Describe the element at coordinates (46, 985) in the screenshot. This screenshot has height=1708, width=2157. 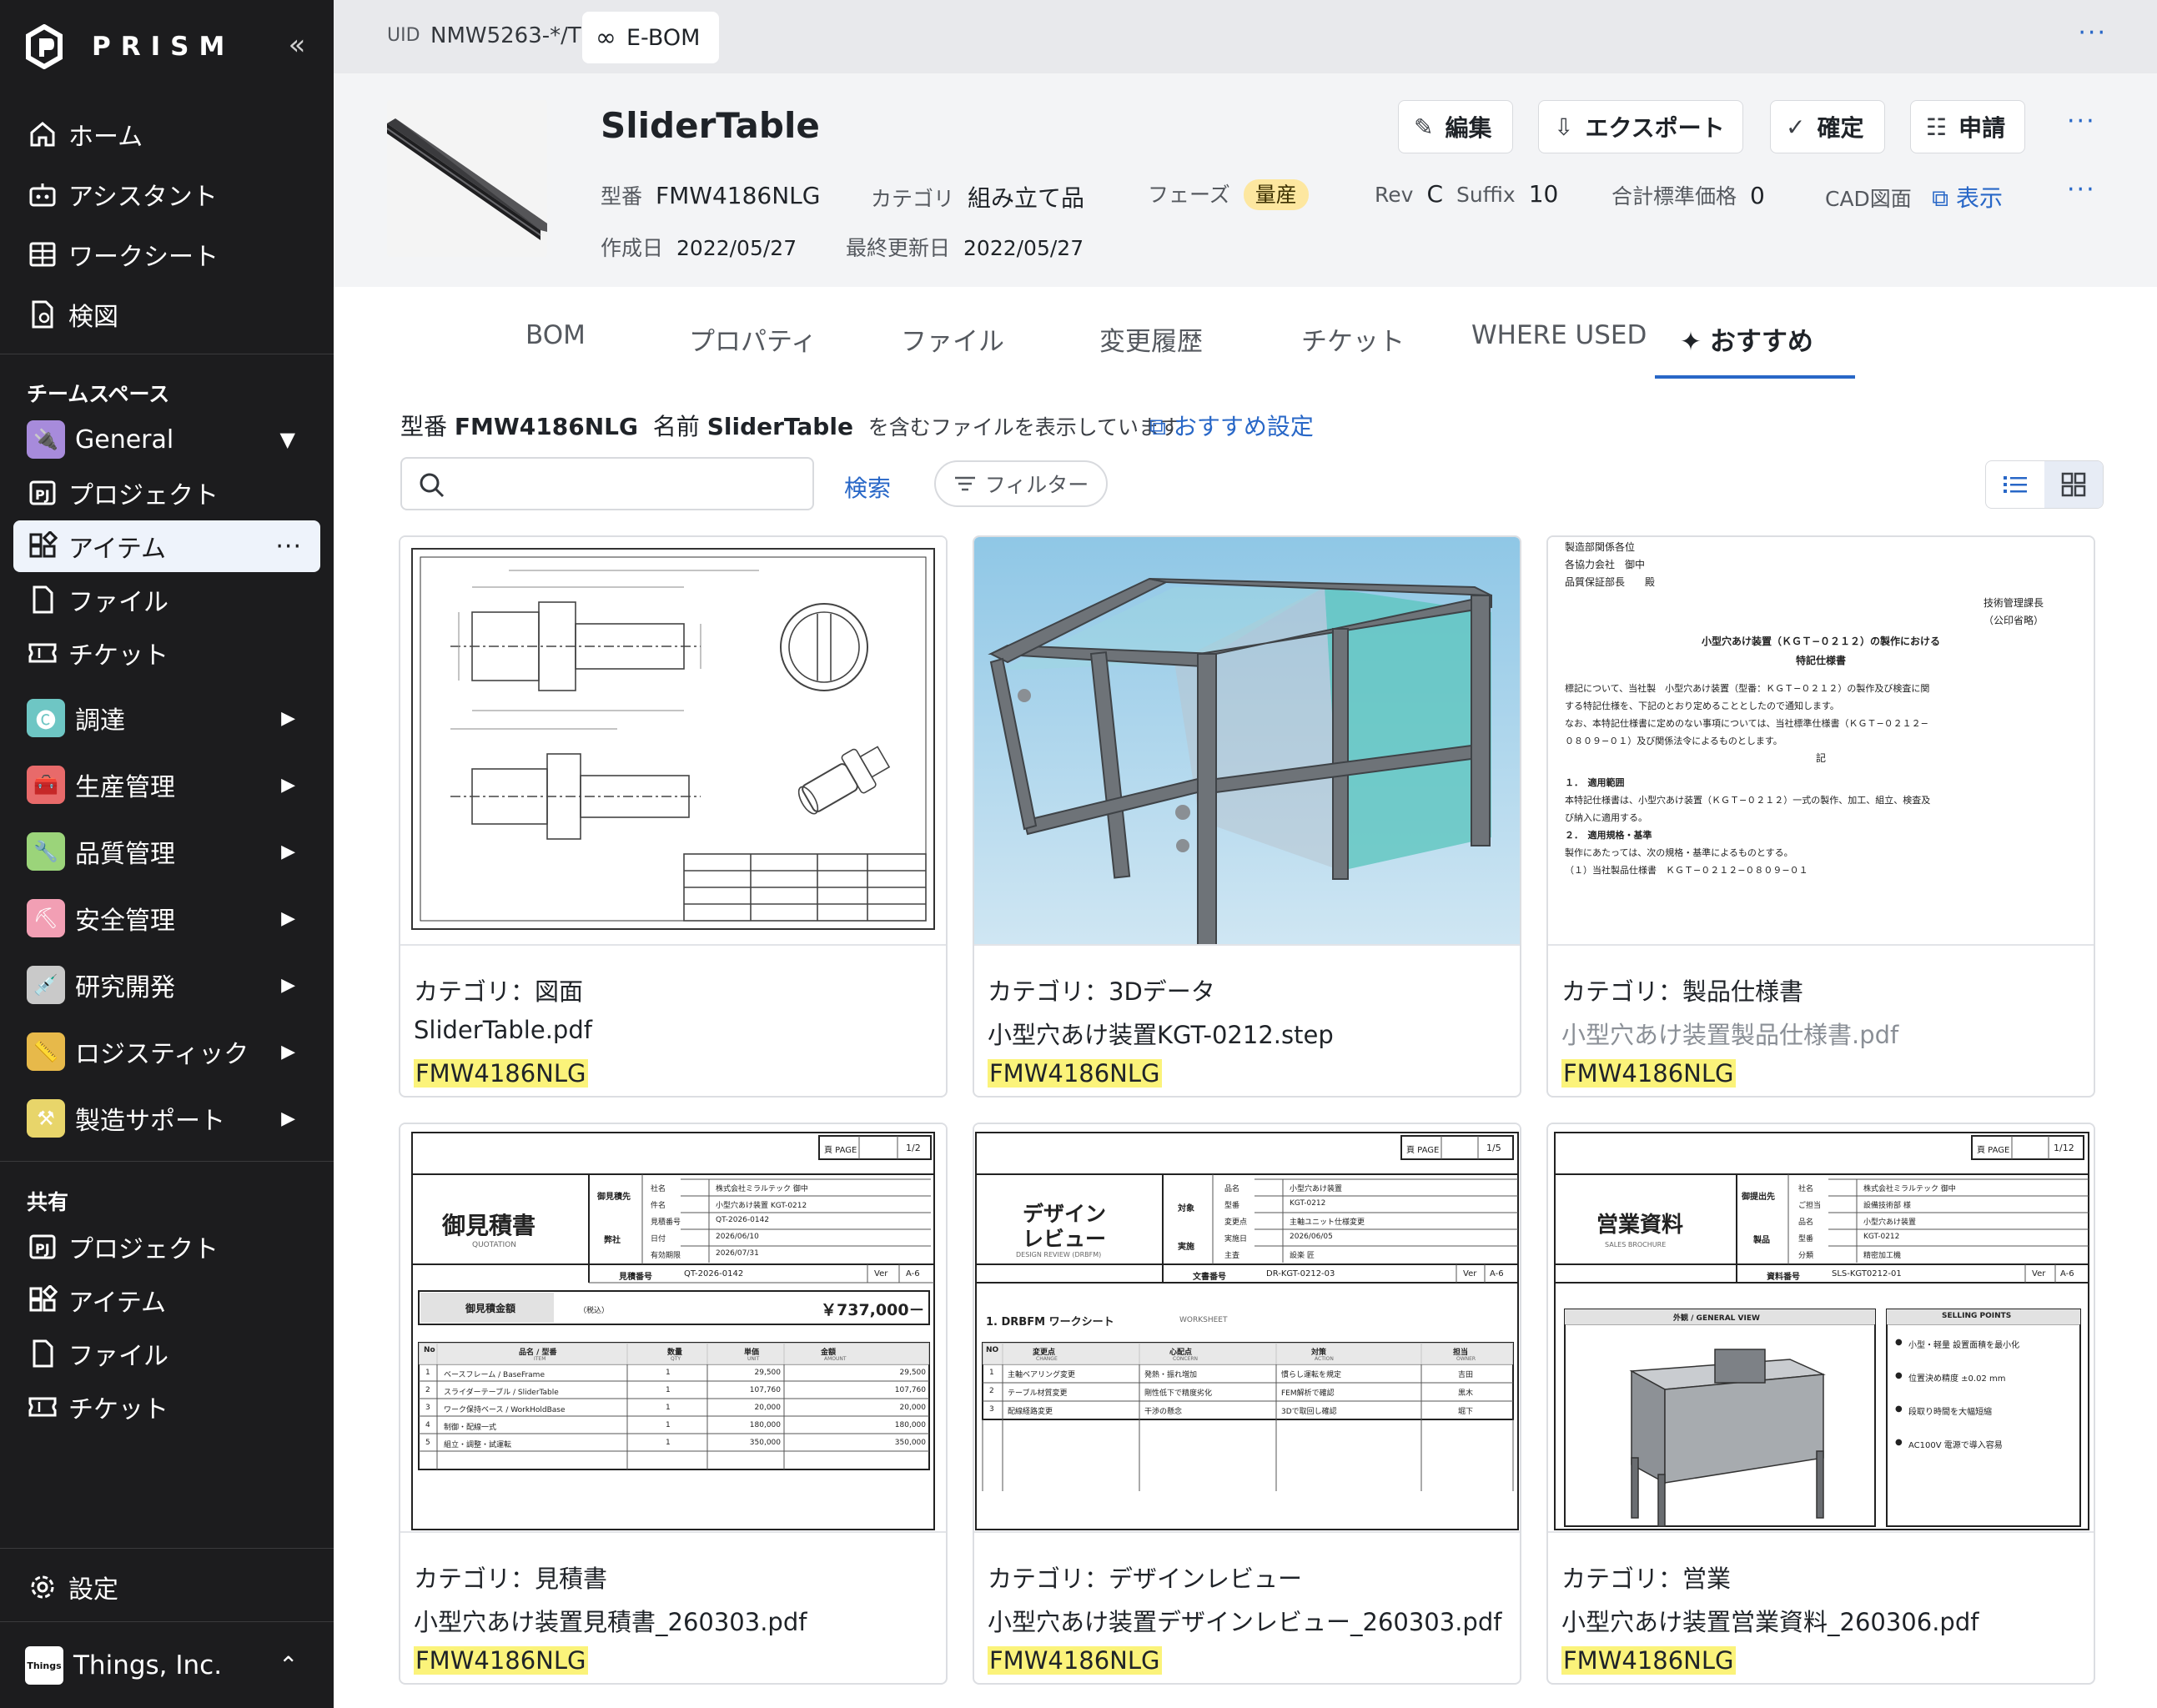
I see `category-icon: 💉` at that location.